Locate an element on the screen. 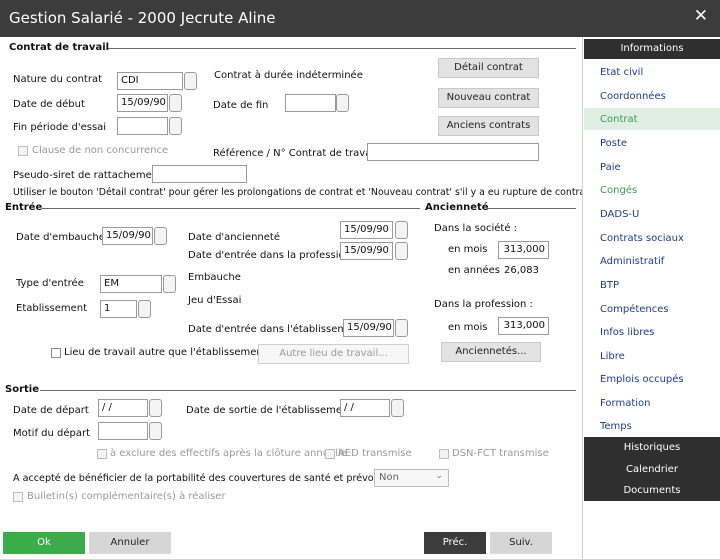 This screenshot has width=720, height=559. date-depart-label: Date de départ is located at coordinates (51, 410).